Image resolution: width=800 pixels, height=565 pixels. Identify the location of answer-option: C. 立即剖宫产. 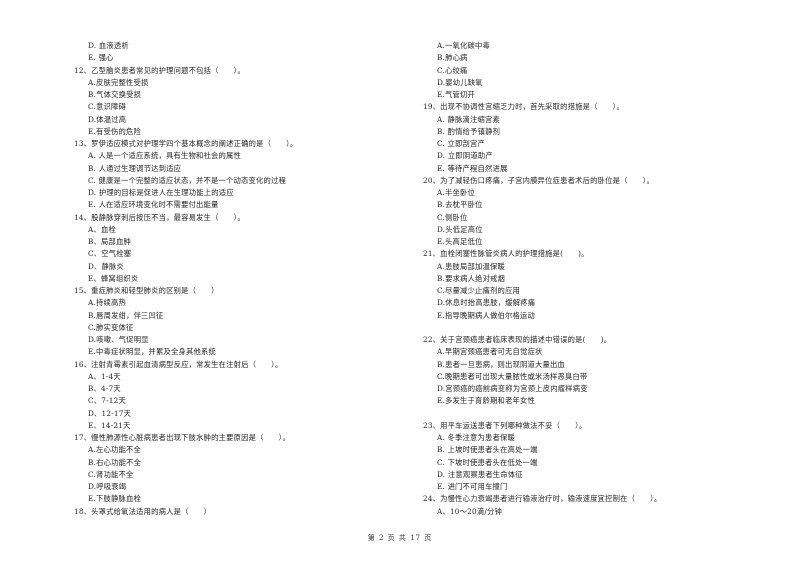
(461, 143).